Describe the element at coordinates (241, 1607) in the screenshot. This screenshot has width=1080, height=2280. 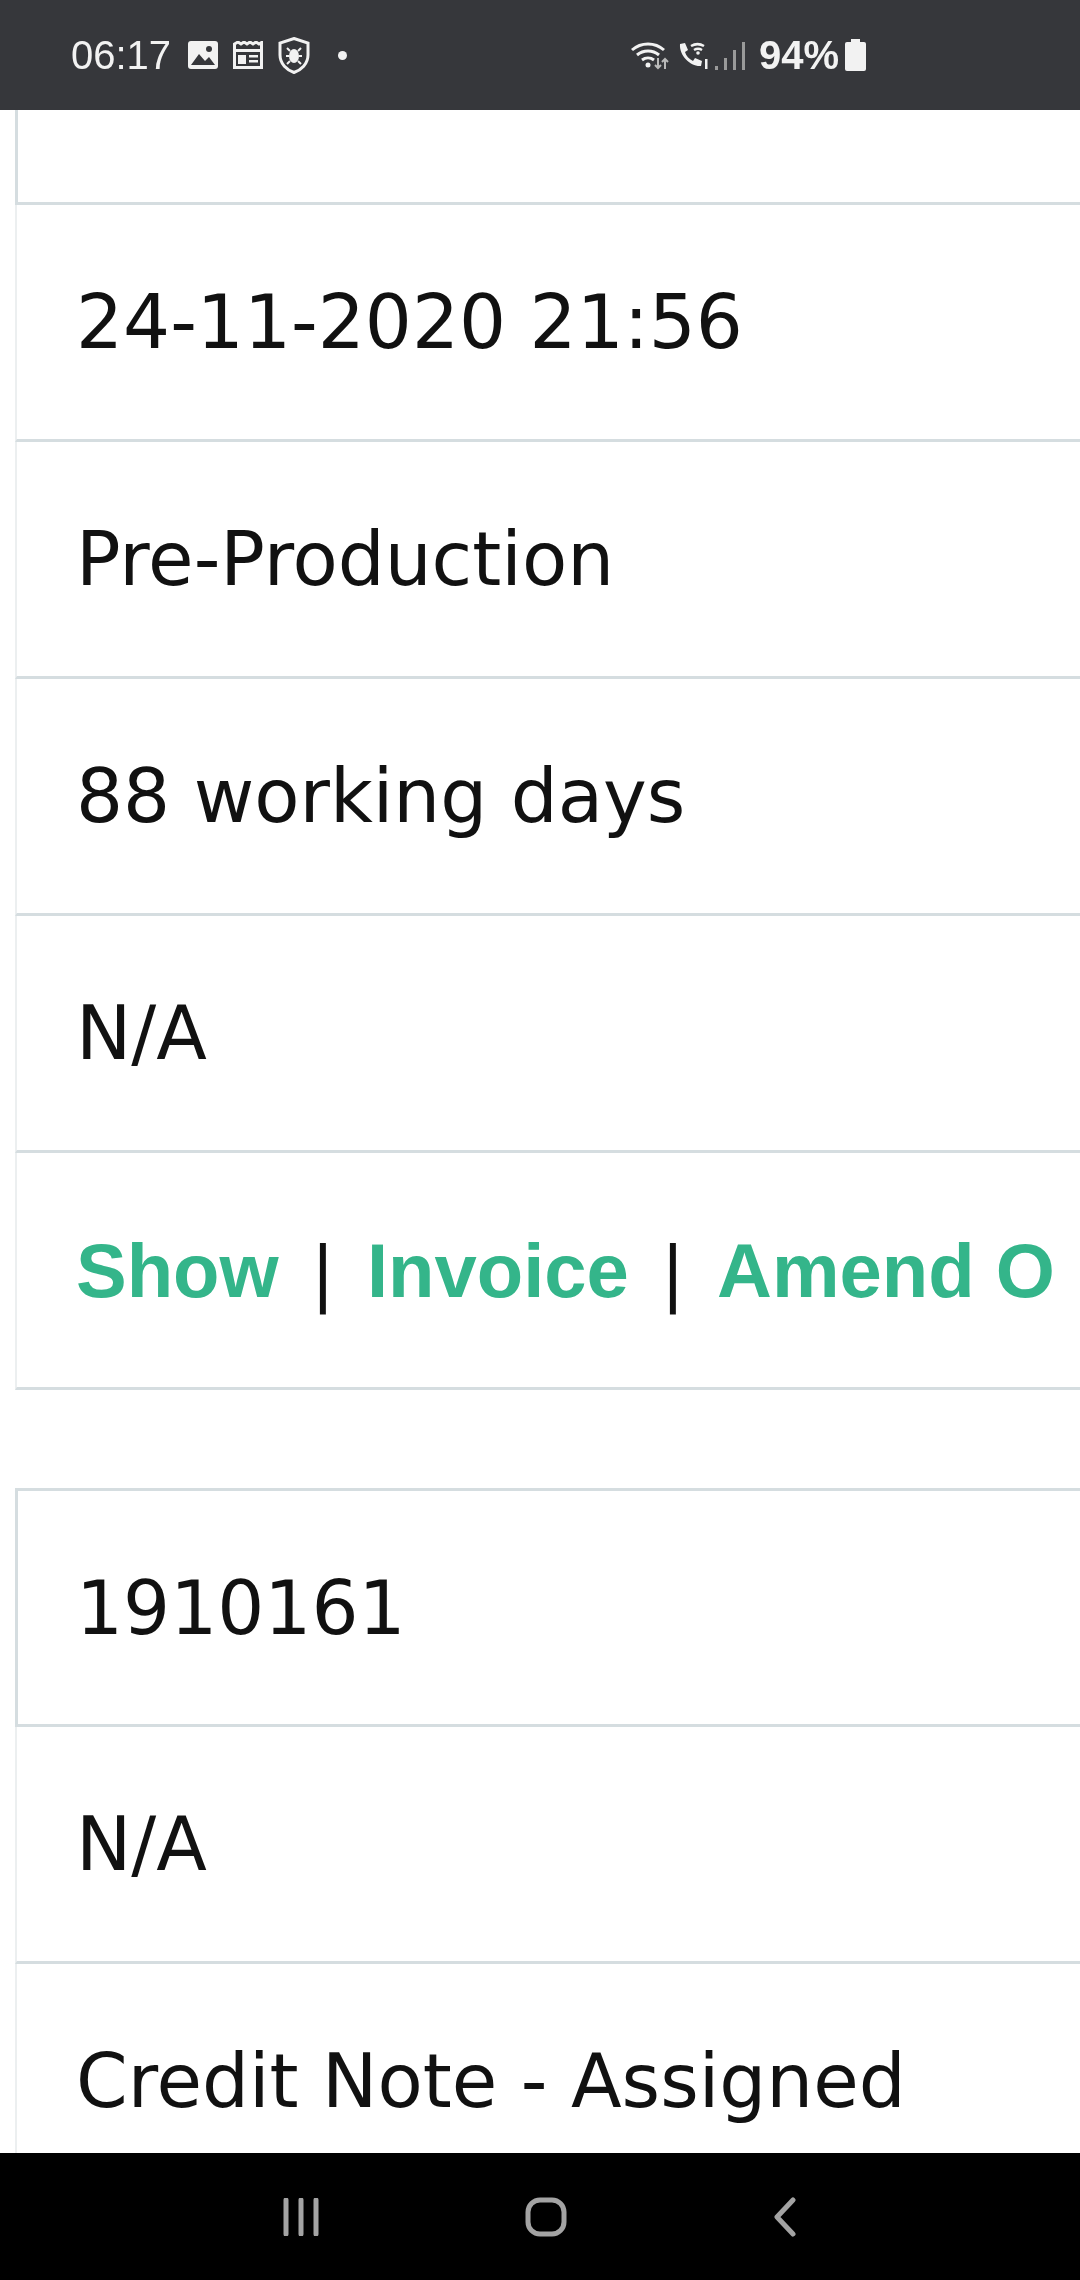
I see `order-number: 1910161` at that location.